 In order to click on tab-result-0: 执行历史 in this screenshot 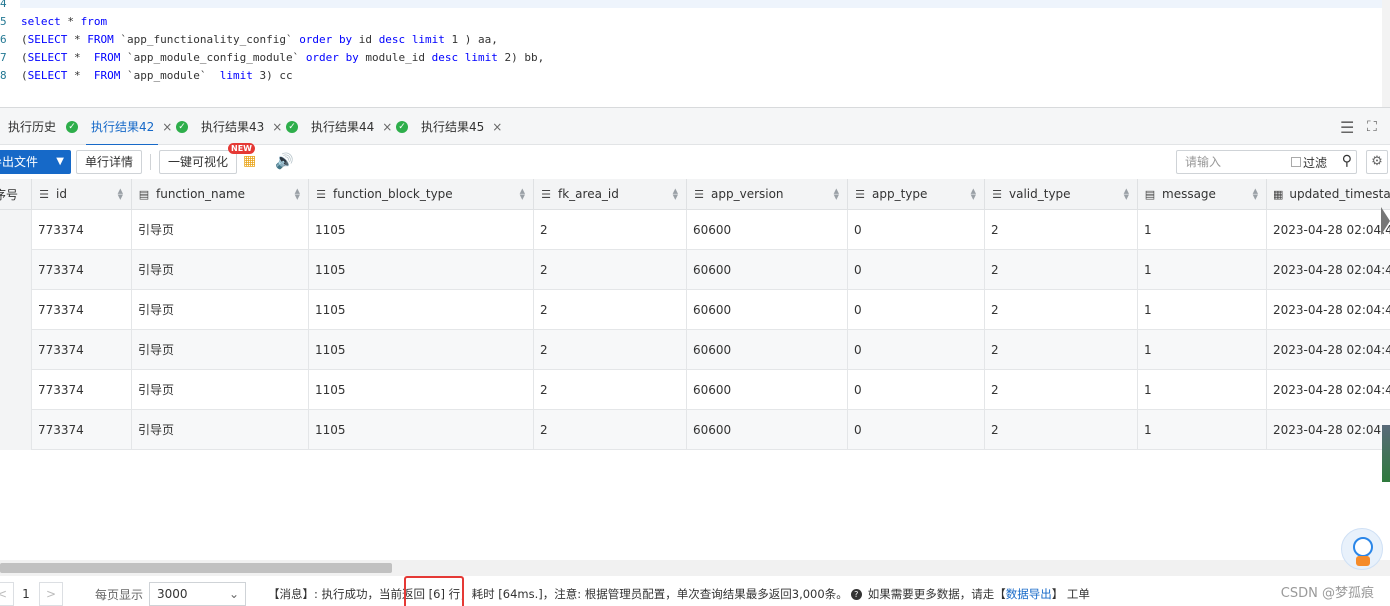, I will do `click(28, 126)`.